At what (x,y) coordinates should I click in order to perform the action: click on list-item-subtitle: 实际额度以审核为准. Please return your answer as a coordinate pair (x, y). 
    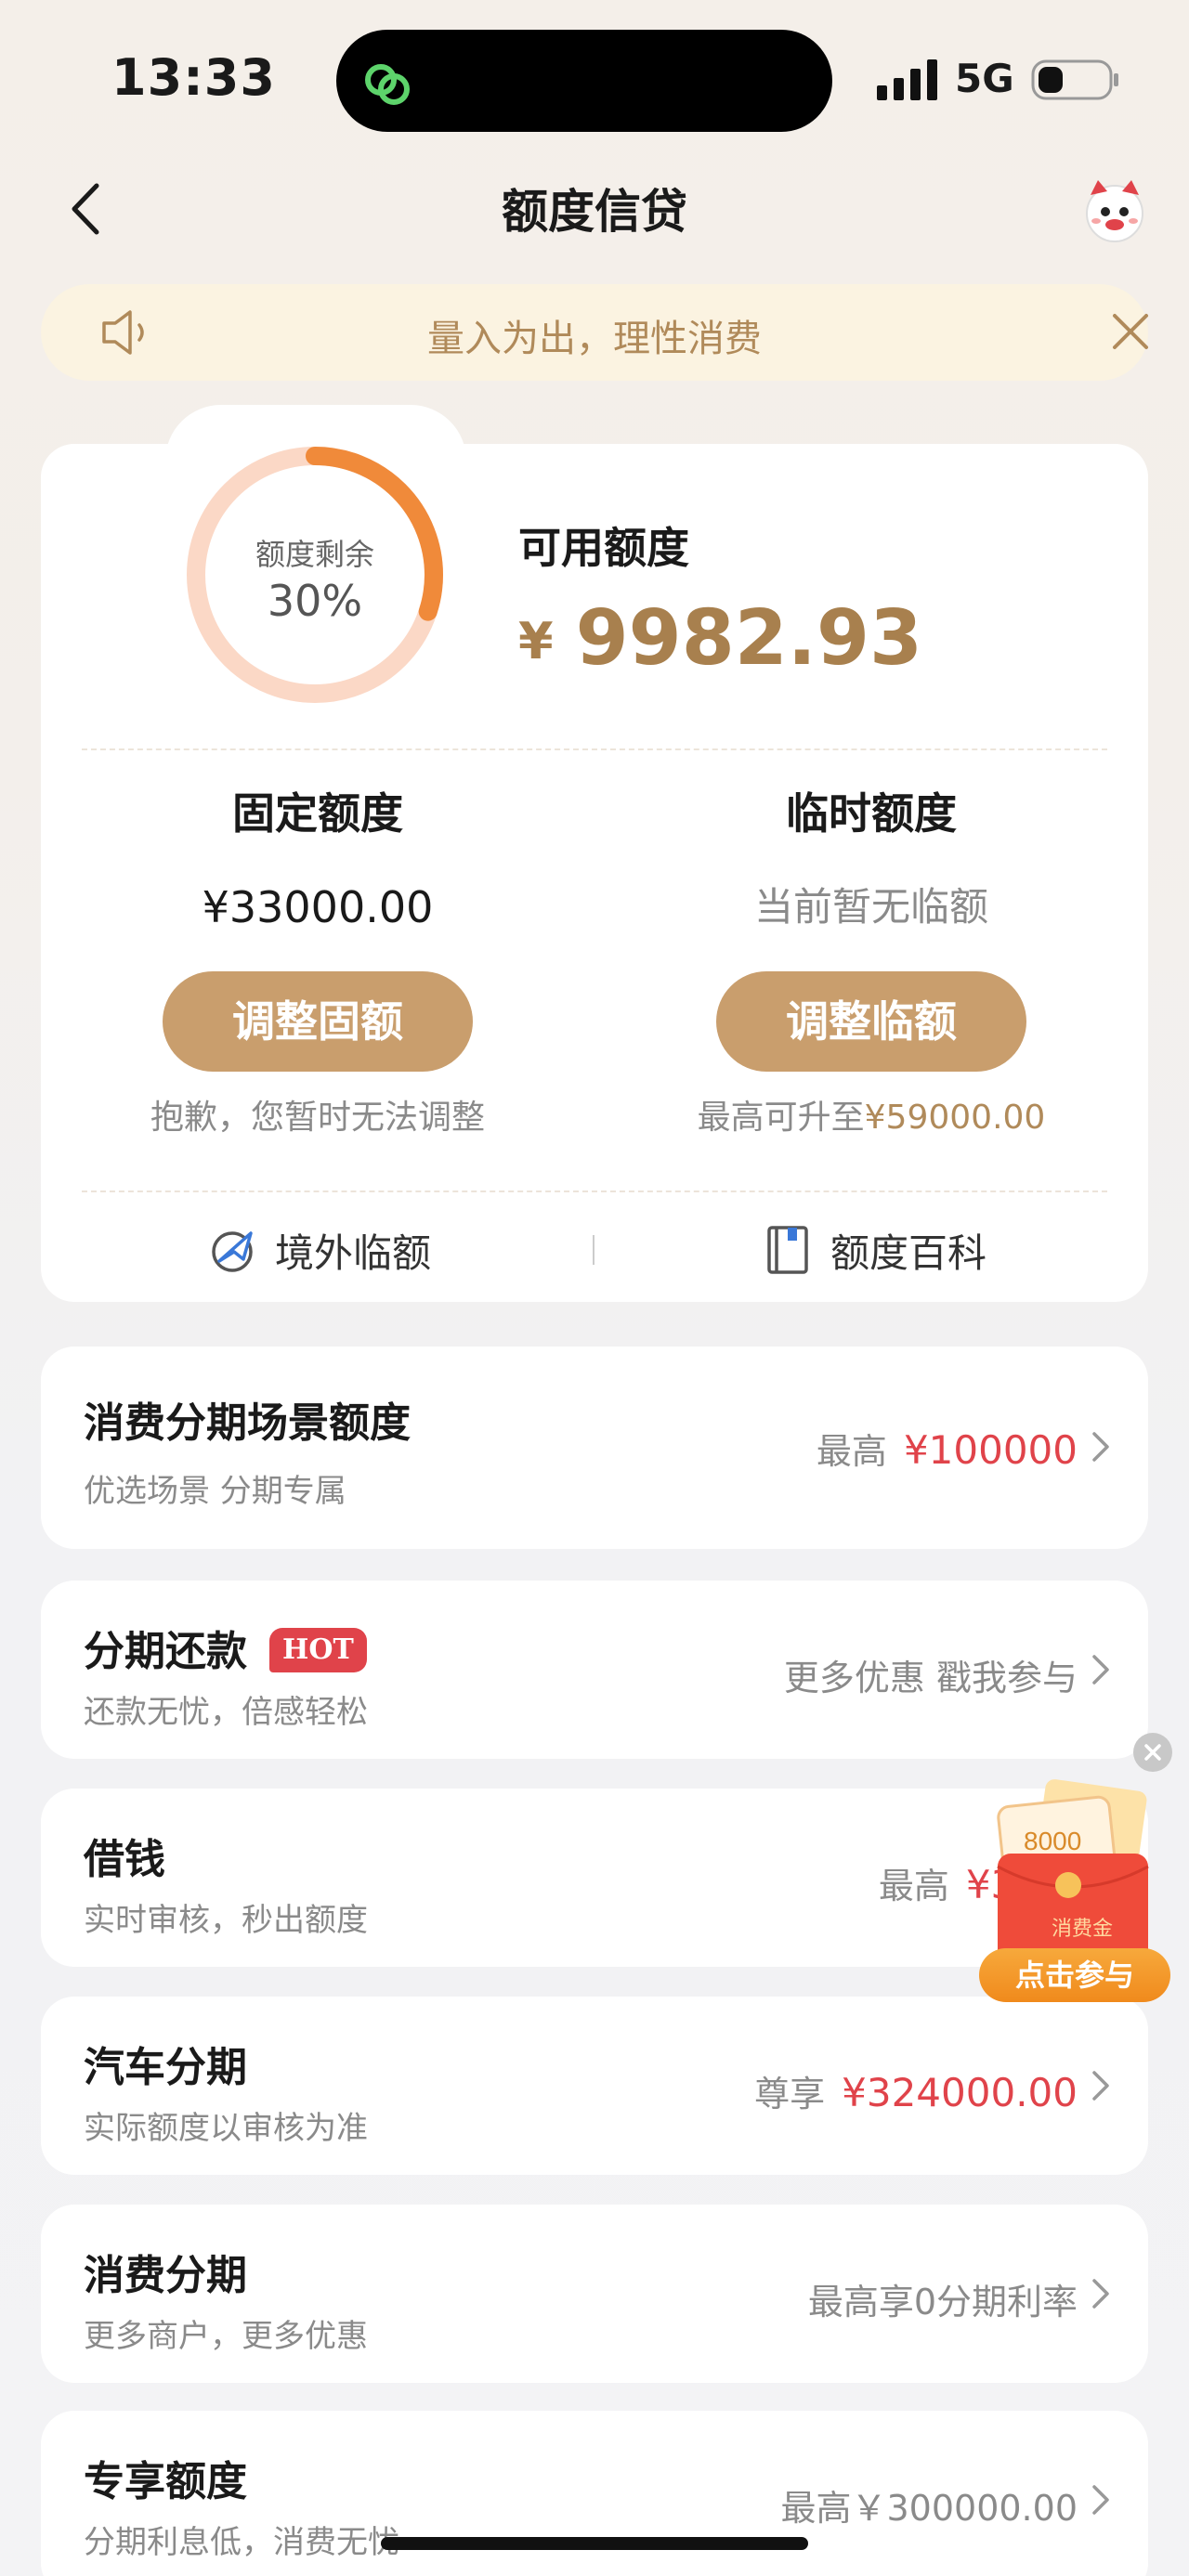
    Looking at the image, I should click on (226, 2128).